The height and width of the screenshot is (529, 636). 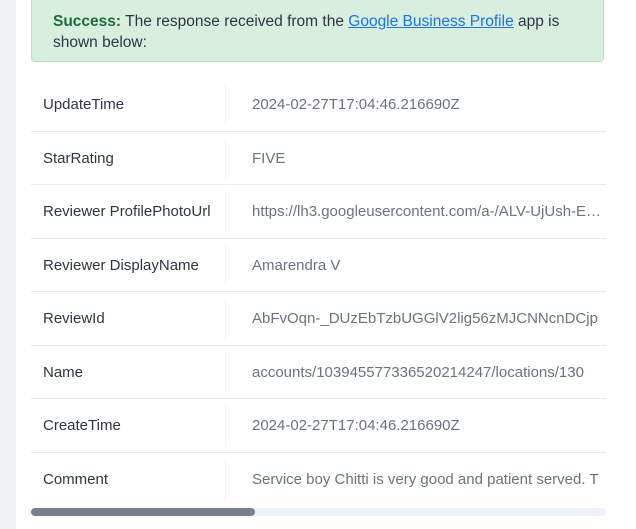 I want to click on table-row: UpdateTime 2024-02-27T17:04:46.216690Z, so click(x=318, y=105).